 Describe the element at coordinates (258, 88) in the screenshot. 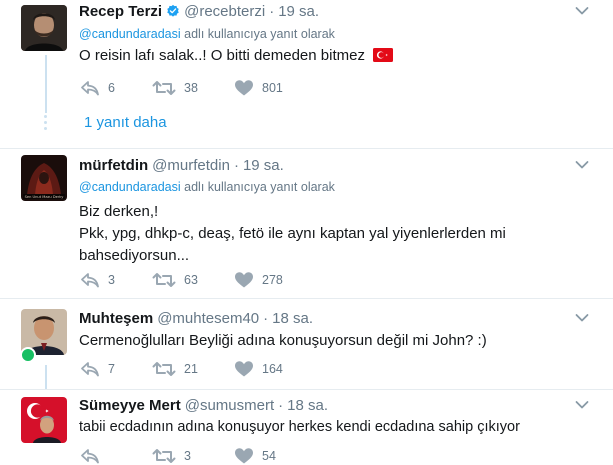

I see `like-button: 801` at that location.